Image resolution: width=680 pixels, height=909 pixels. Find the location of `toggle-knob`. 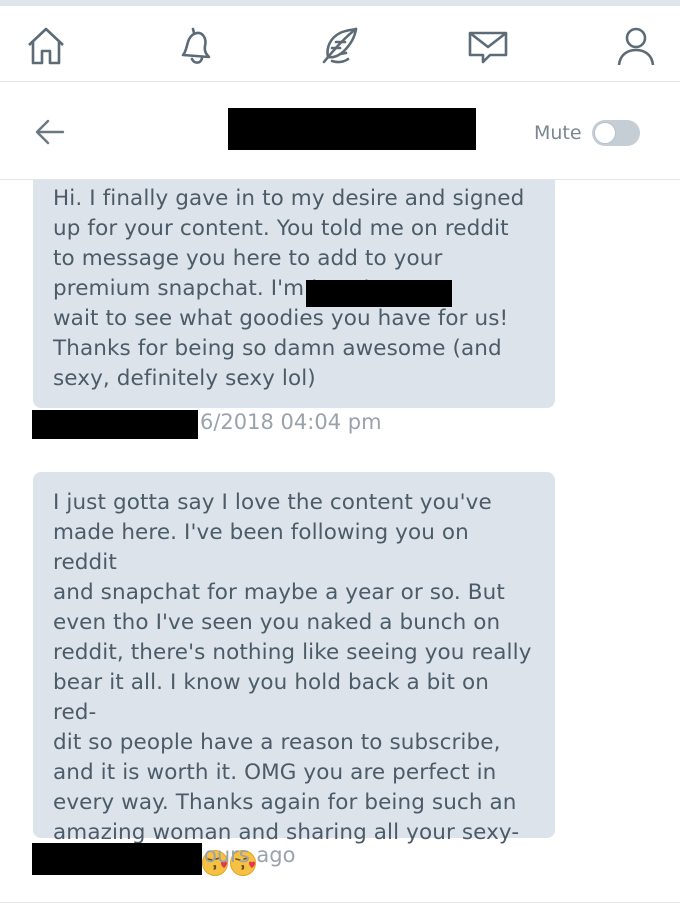

toggle-knob is located at coordinates (604, 133).